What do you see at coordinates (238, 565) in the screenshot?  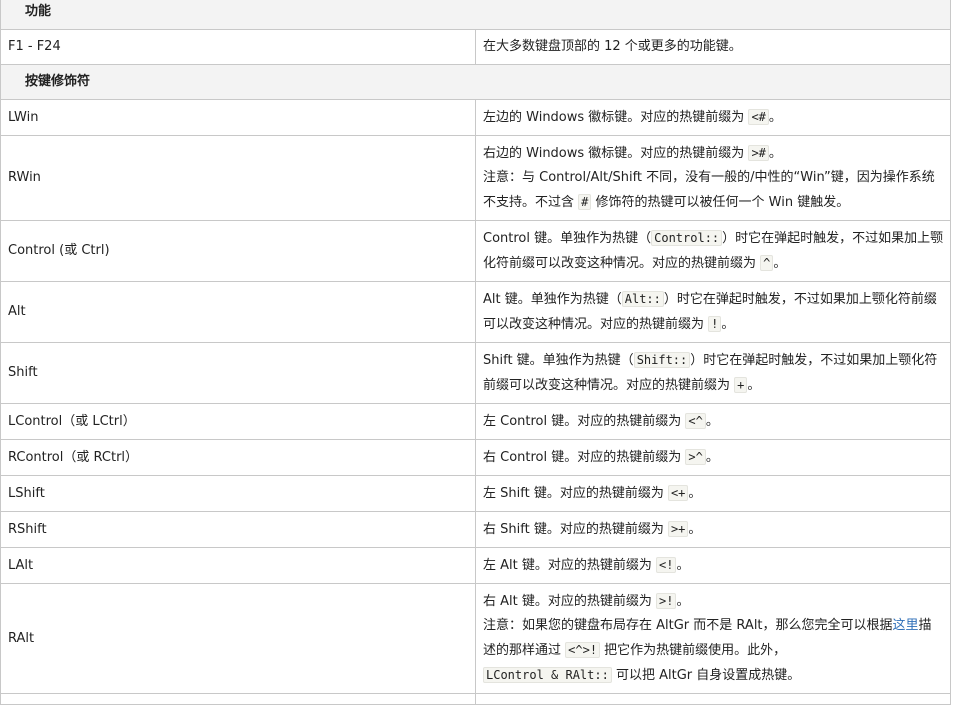 I see `key-name: LAlt` at bounding box center [238, 565].